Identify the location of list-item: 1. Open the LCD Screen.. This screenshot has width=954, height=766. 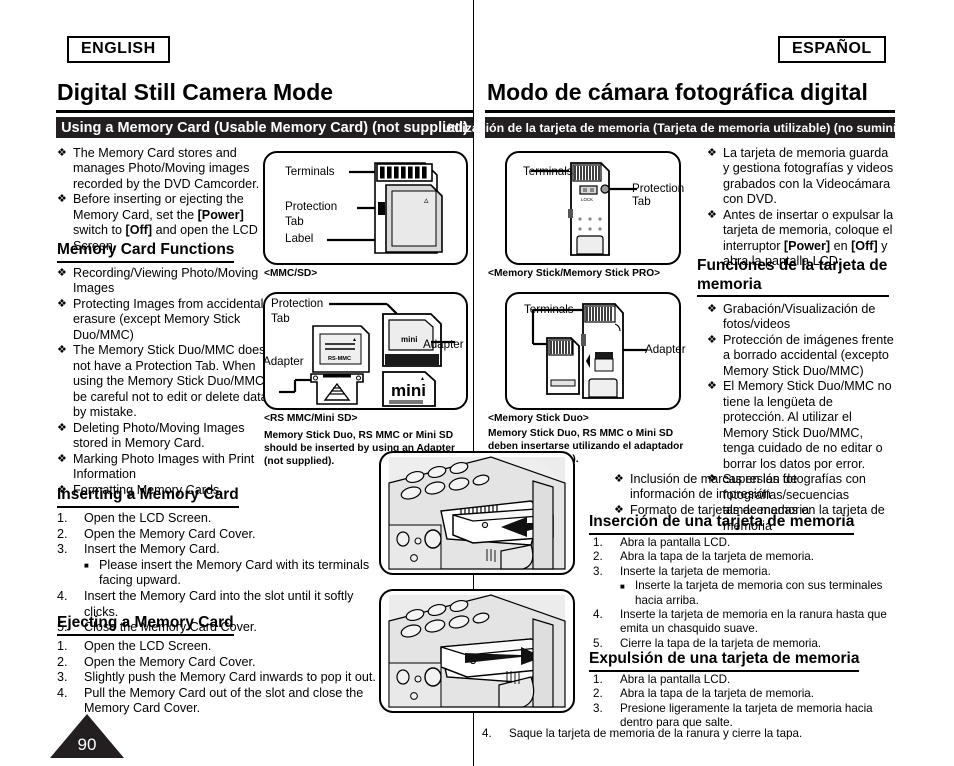
(222, 519).